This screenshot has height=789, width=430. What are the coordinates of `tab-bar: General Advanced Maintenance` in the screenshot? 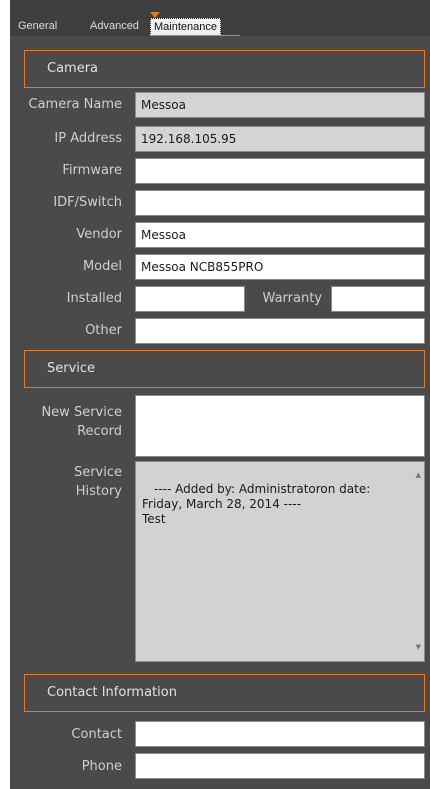 It's located at (220, 18).